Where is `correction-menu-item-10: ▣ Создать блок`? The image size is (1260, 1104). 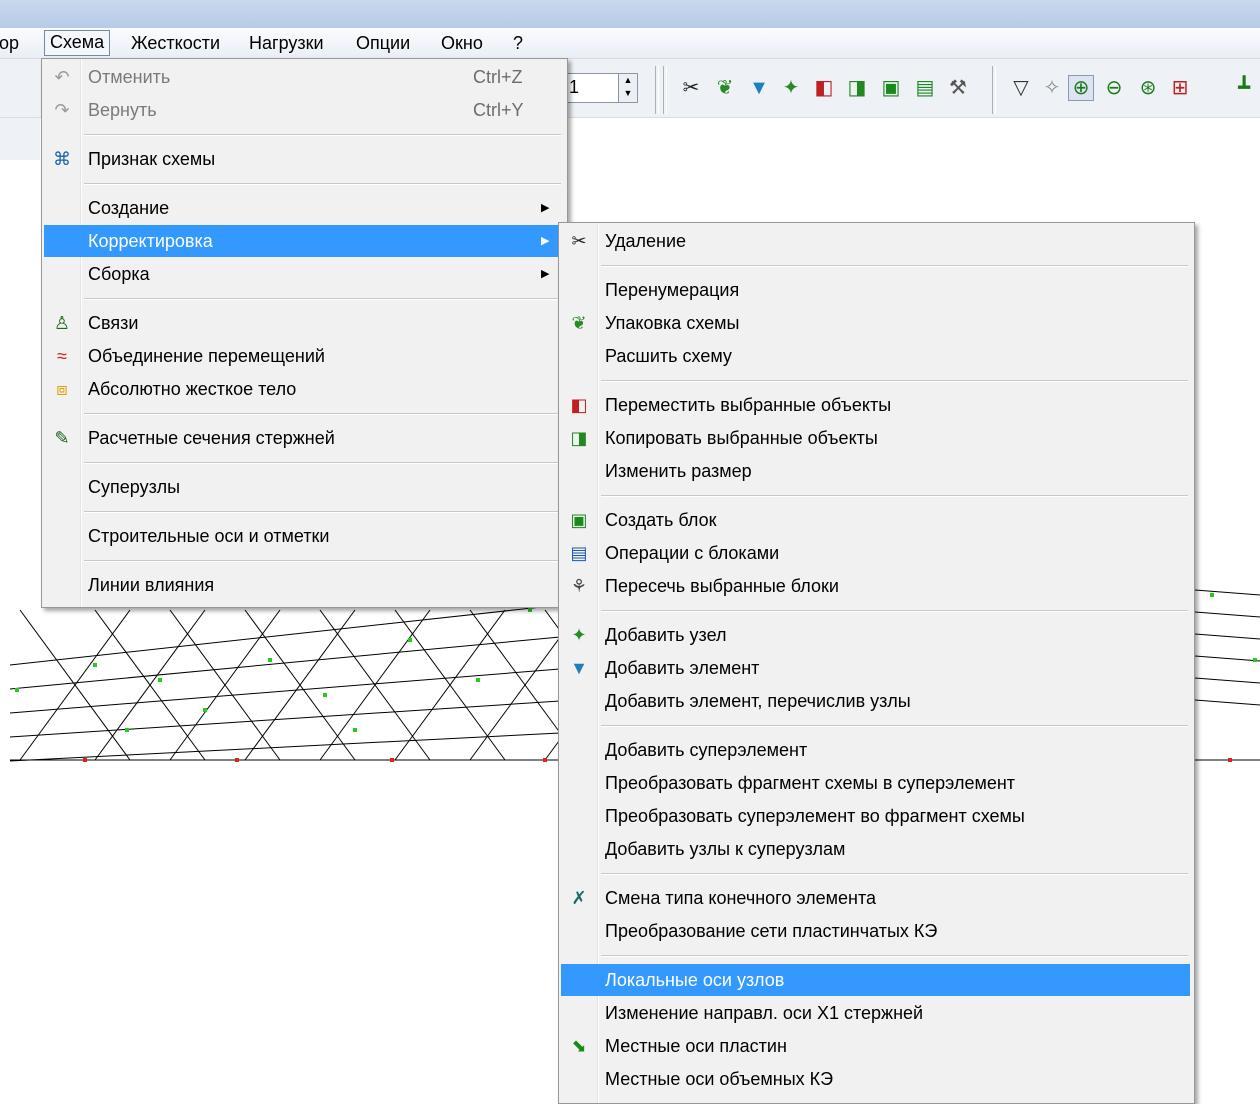
correction-menu-item-10: ▣ Создать блок is located at coordinates (875, 520).